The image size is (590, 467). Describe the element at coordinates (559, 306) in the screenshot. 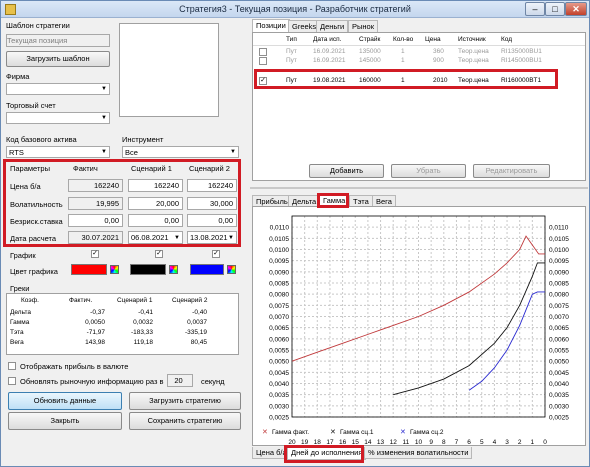

I see `y-tick-label-right: 0,0075` at that location.